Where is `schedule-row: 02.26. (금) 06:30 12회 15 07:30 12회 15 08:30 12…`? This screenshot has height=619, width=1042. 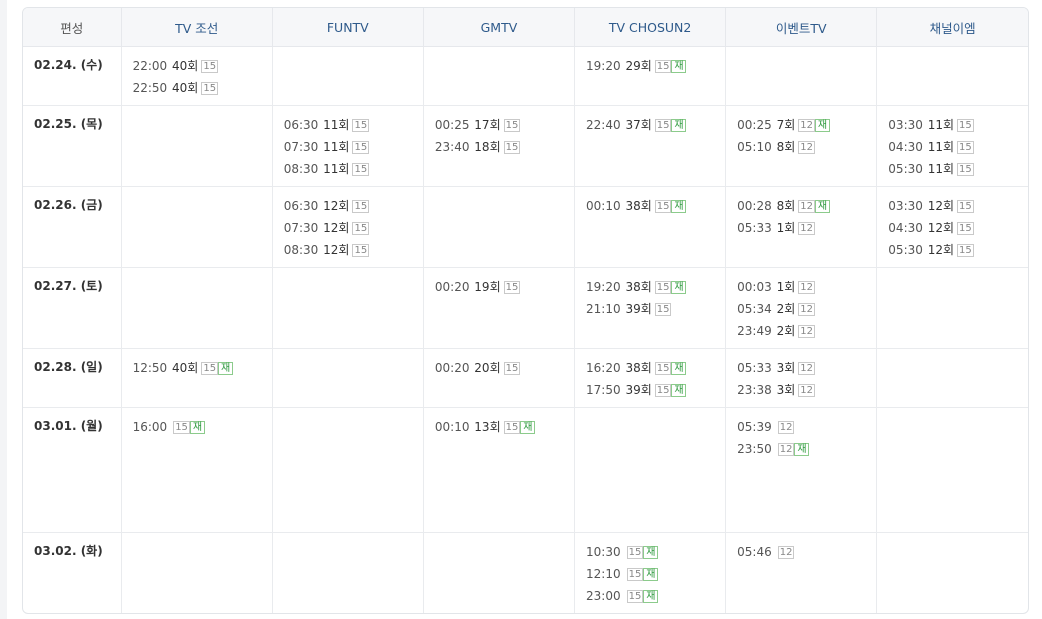 schedule-row: 02.26. (금) 06:30 12회 15 07:30 12회 15 08:30 12… is located at coordinates (525, 227).